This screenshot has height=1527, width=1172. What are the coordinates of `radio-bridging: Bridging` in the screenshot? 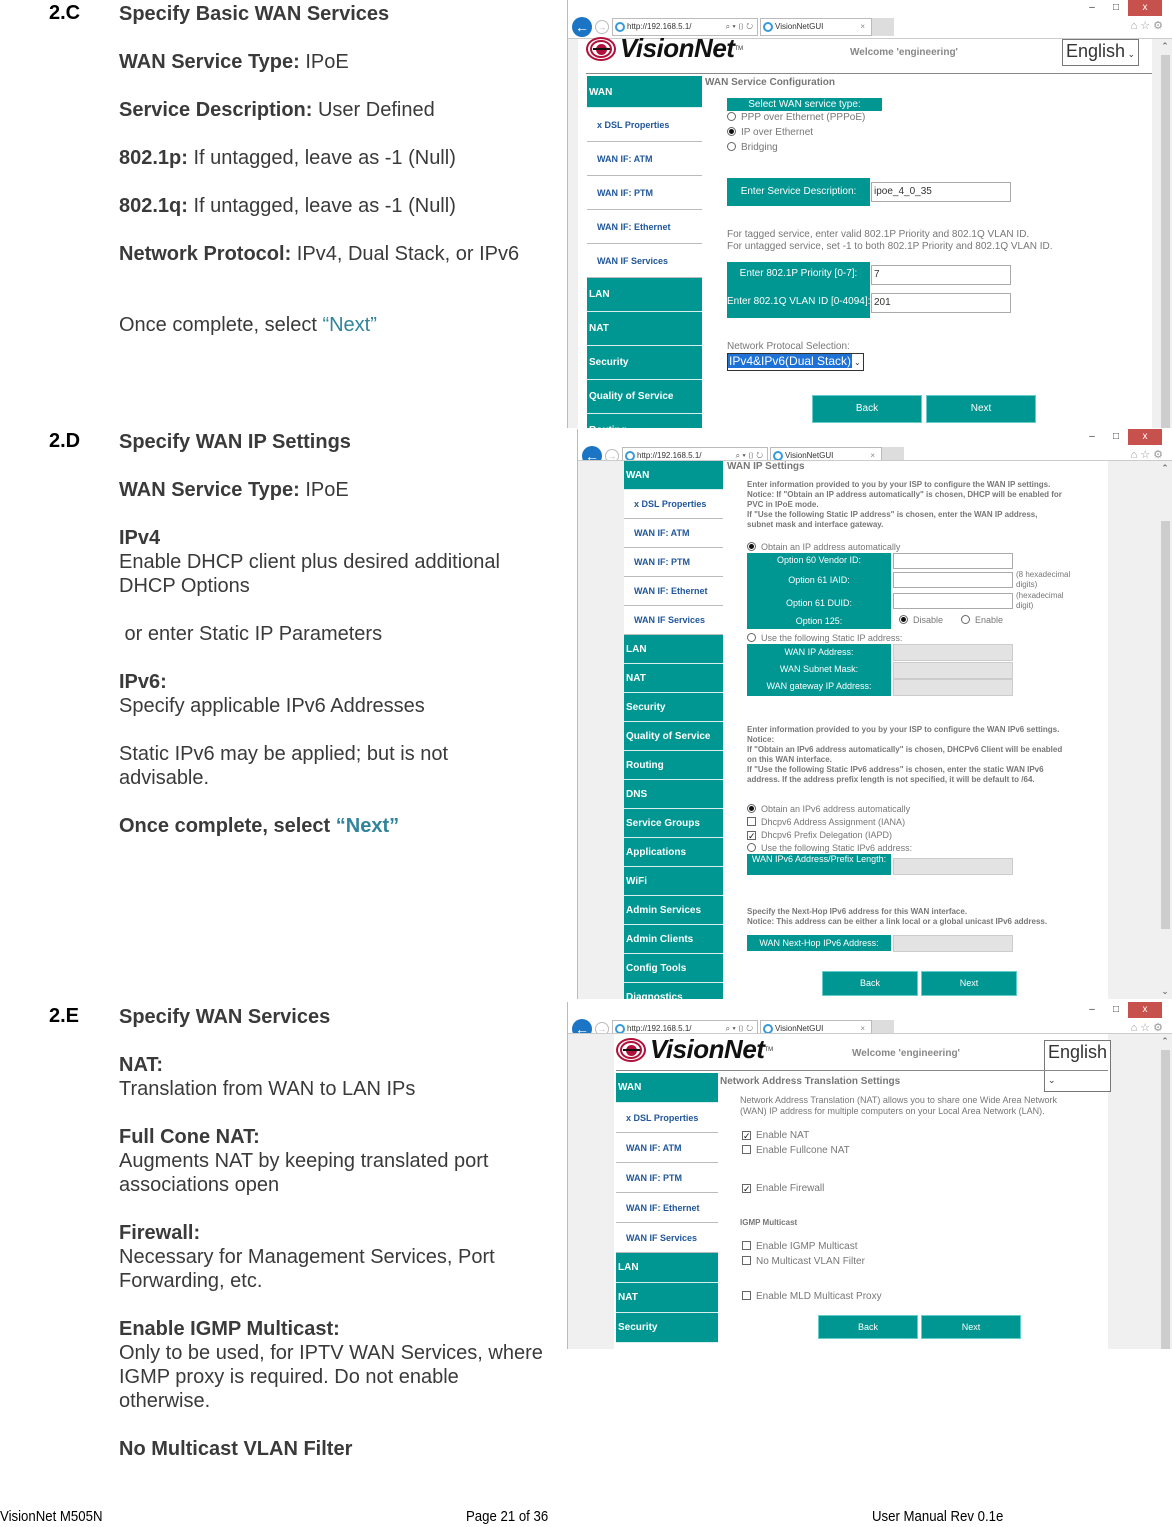 It's located at (752, 147).